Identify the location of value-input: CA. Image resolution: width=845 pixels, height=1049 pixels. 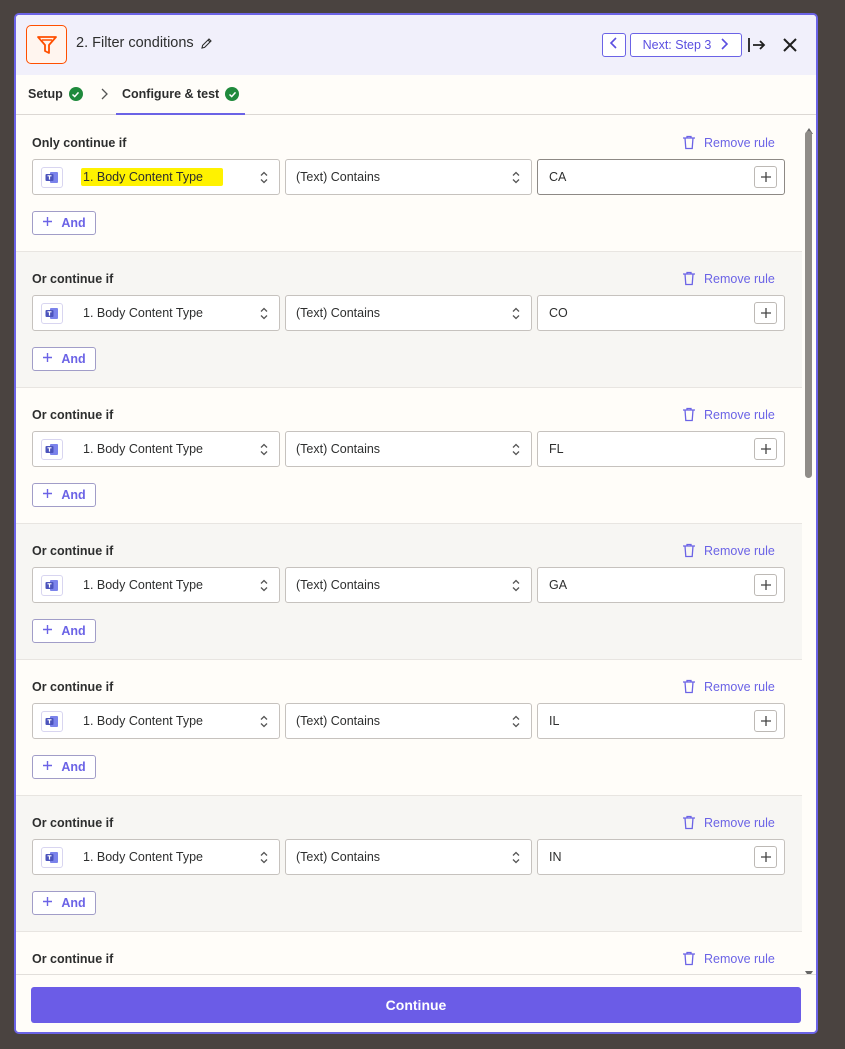
(661, 177).